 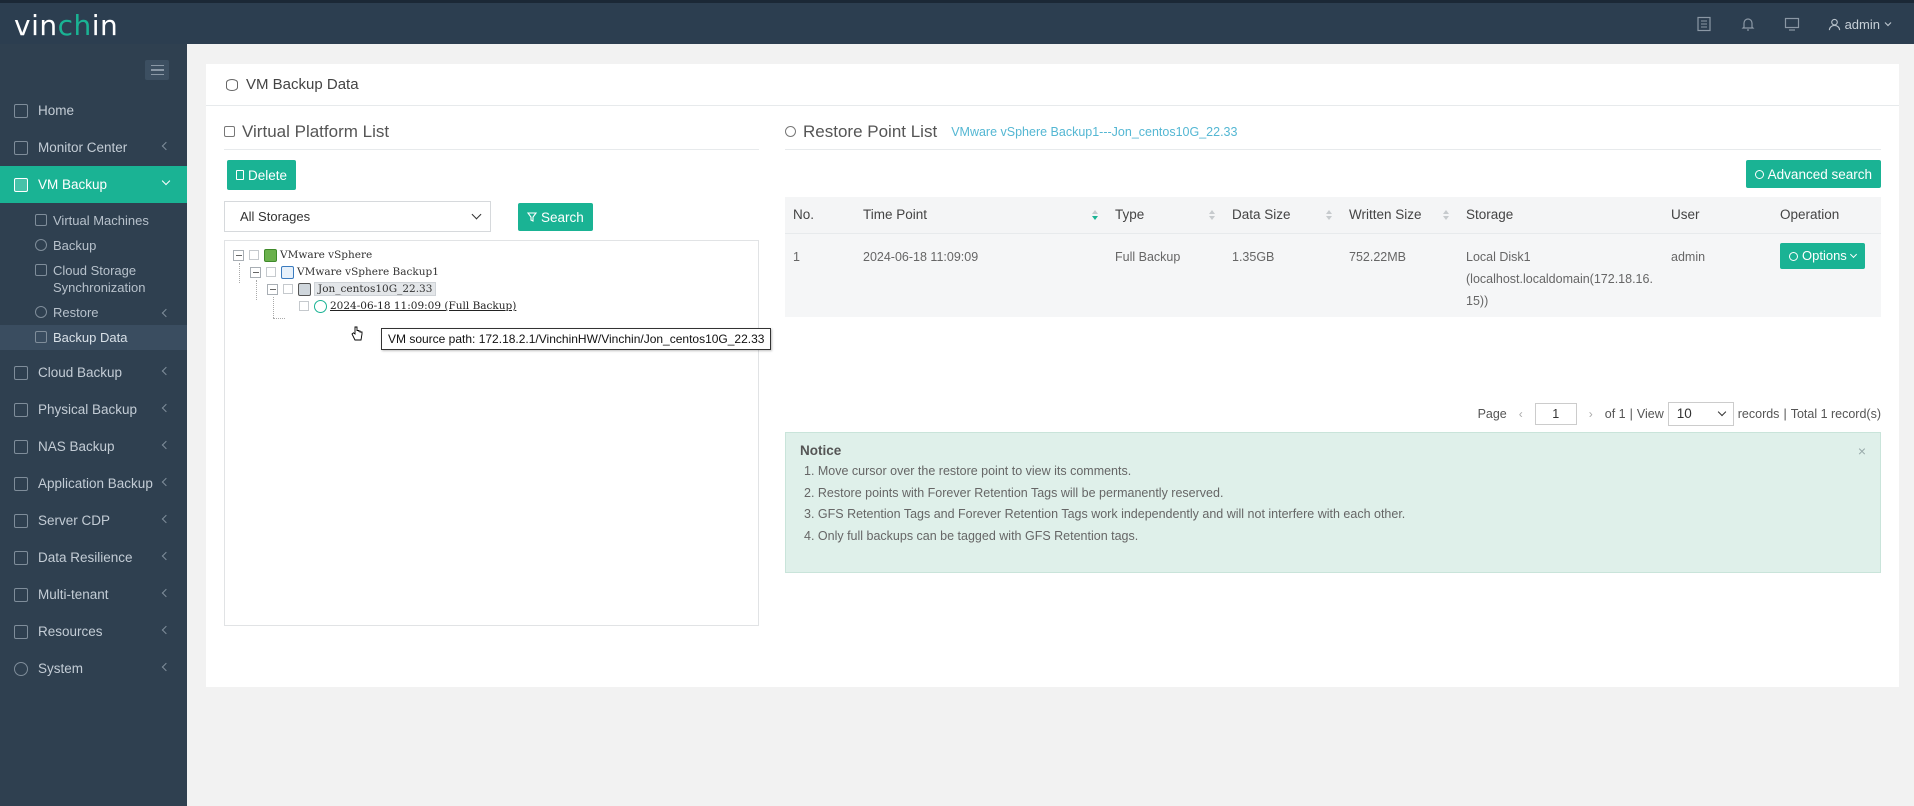 I want to click on column-header-data-size: Data Size, so click(x=1282, y=215).